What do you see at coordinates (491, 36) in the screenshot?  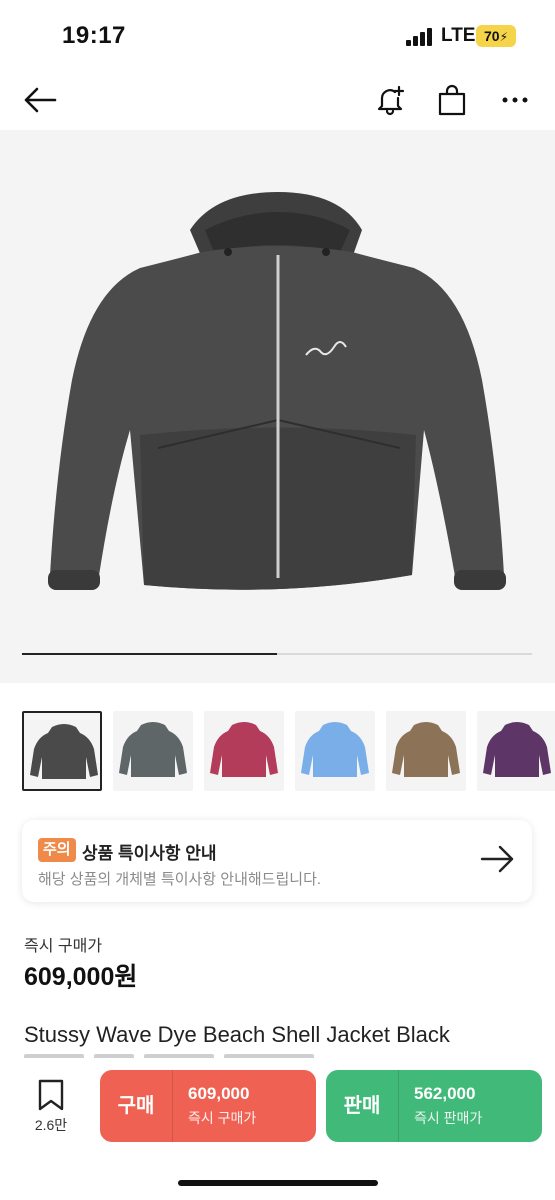 I see `battery-level: 70` at bounding box center [491, 36].